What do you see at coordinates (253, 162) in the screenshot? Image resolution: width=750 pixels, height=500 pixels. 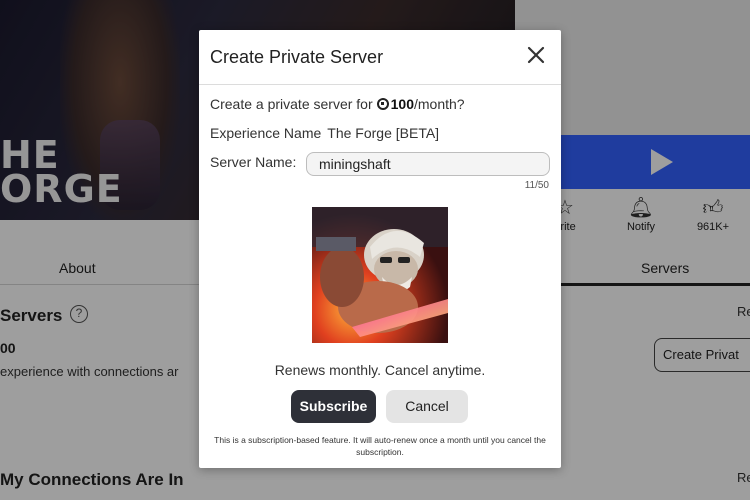 I see `server-name-label: Server Name:` at bounding box center [253, 162].